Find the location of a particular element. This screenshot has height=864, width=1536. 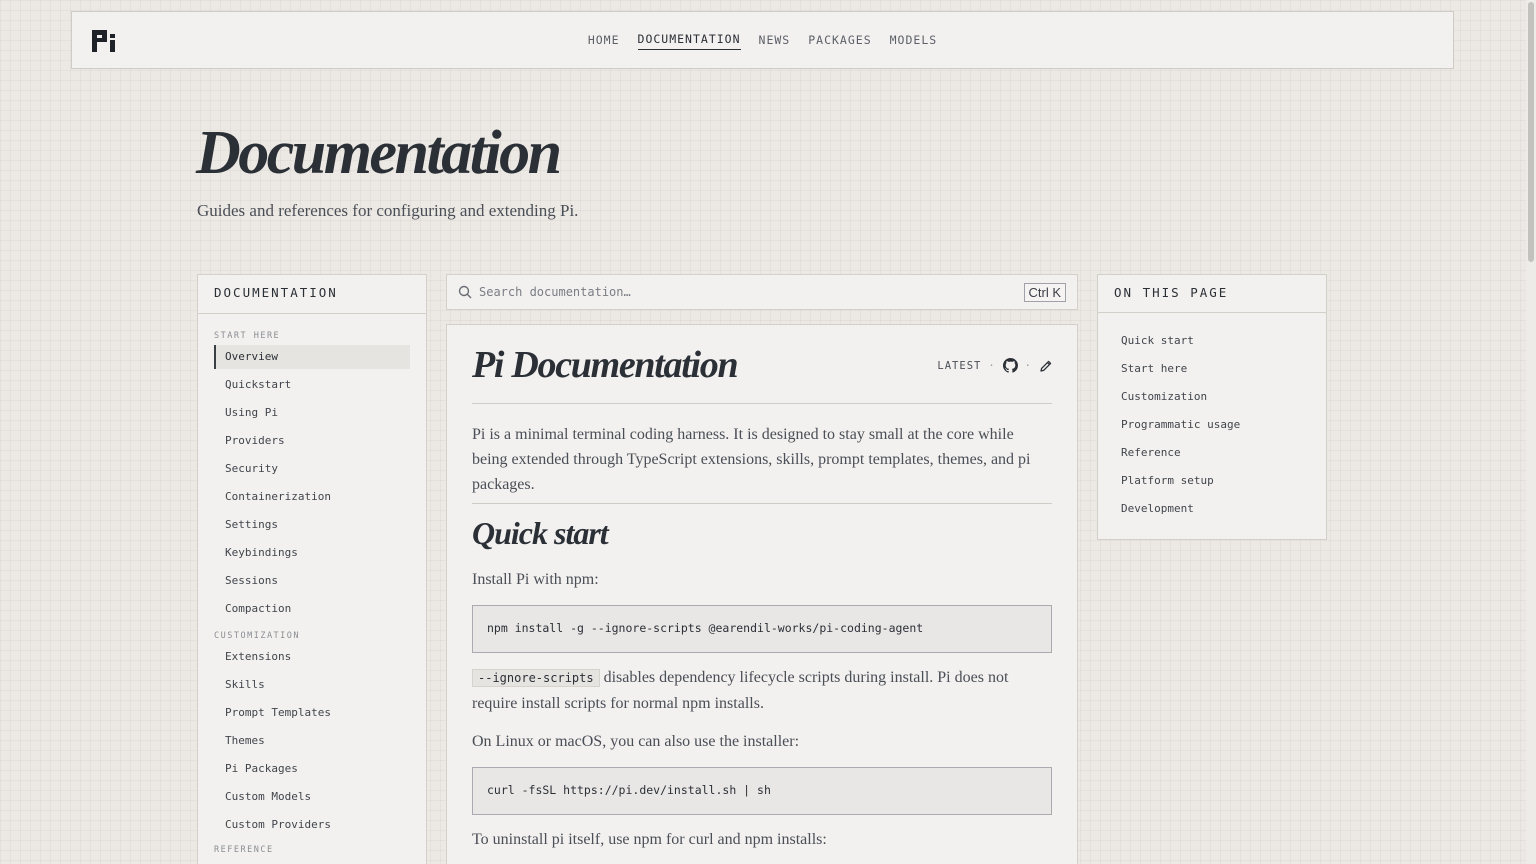

sidebar-item-compaction: Compaction is located at coordinates (312, 609).